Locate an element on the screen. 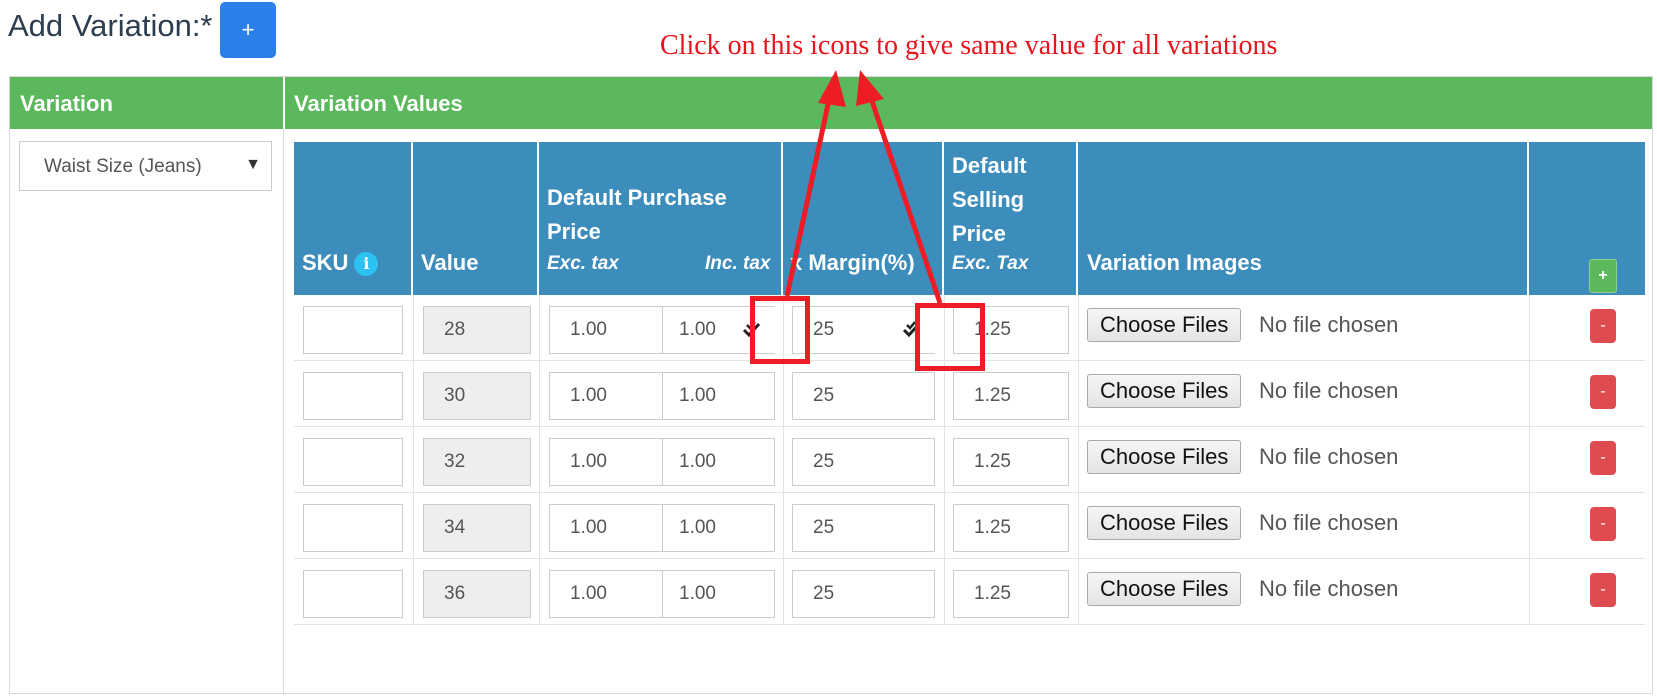  header-dsp-exc-tax: Exc. Tax is located at coordinates (990, 263).